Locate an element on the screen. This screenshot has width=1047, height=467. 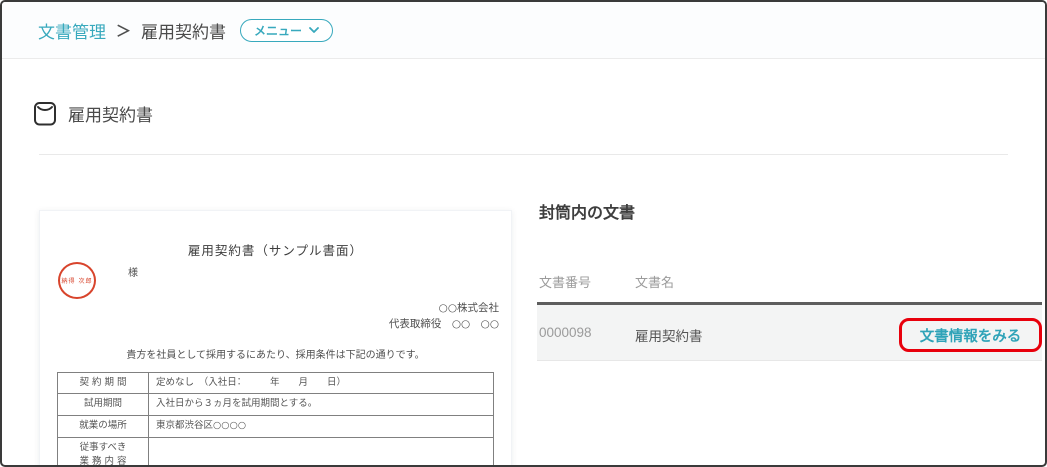
column-header-doc-name: 文書名 is located at coordinates (655, 282).